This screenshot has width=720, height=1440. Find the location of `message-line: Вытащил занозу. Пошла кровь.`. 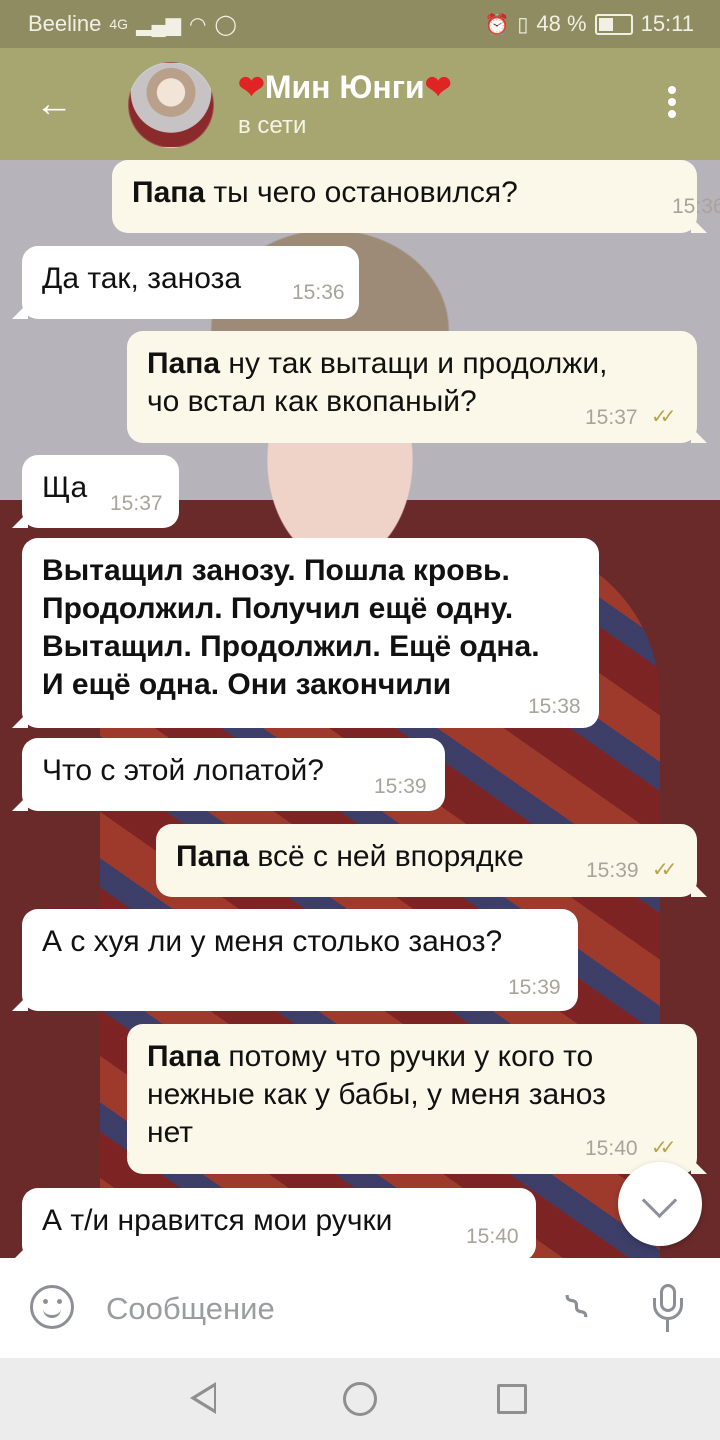

message-line: Вытащил занозу. Пошла кровь. is located at coordinates (291, 571).